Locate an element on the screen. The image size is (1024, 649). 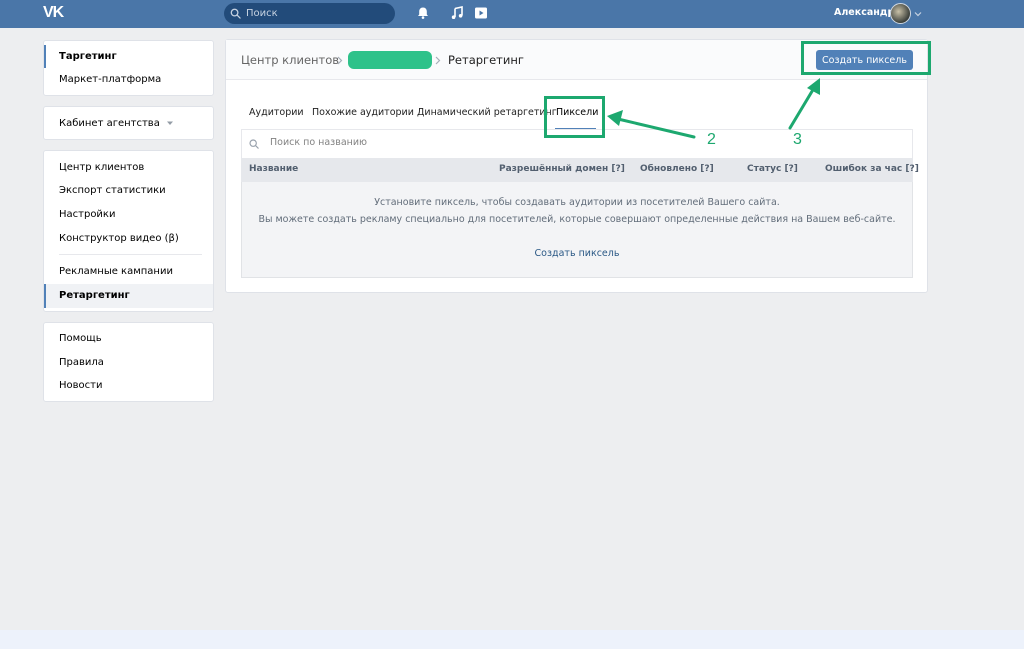
column-errors-per-hour: Ошибок за час [?] is located at coordinates (872, 169).